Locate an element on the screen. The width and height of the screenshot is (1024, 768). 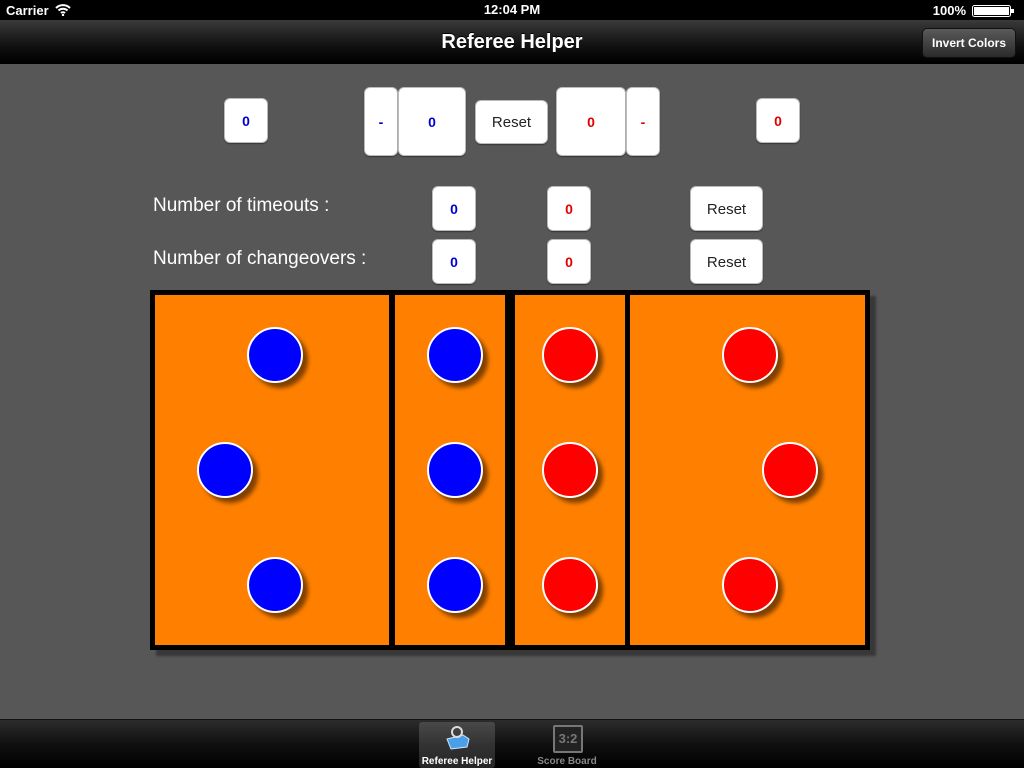
tab-bar: Referee Helper 3:2 Score Board is located at coordinates (512, 743).